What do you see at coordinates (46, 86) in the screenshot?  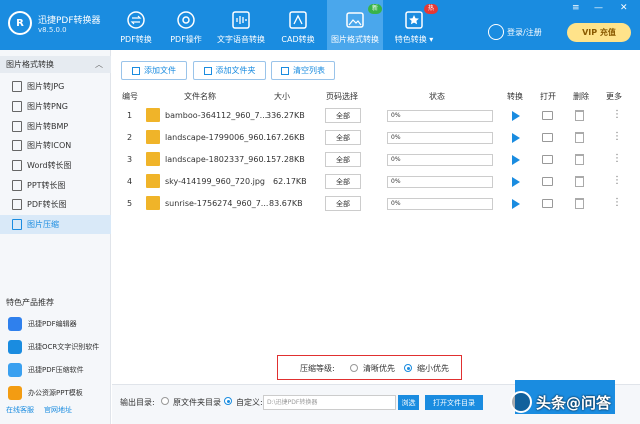 I see `sidebar-item-label: 图片转JPG` at bounding box center [46, 86].